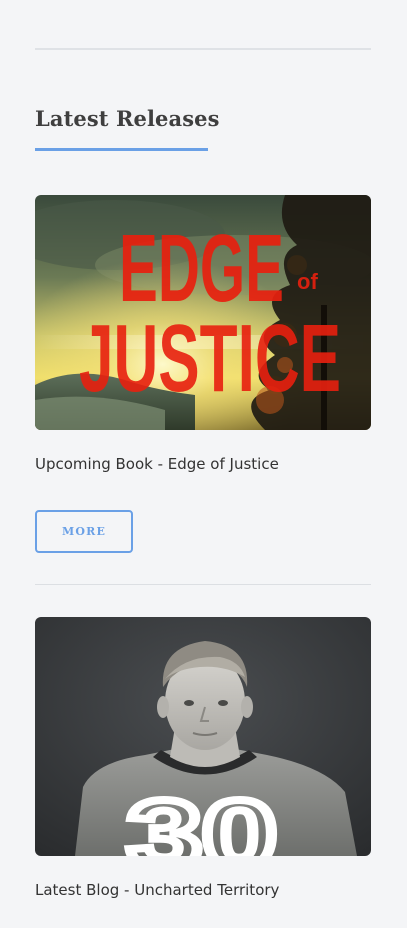 The image size is (407, 928). Describe the element at coordinates (157, 464) in the screenshot. I see `card-caption-book: Upcoming Book - Edge of Justice` at that location.